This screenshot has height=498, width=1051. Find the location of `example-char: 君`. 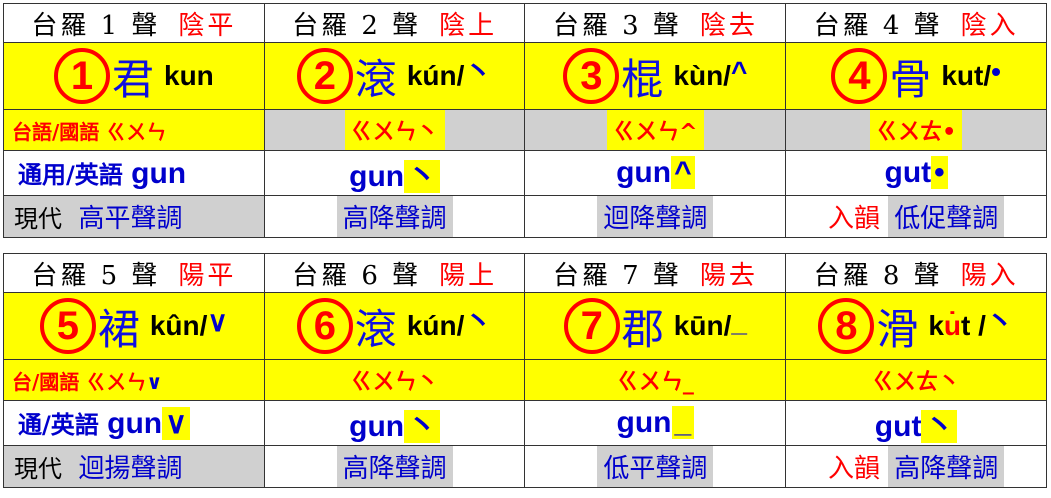

example-char: 君 is located at coordinates (132, 79).